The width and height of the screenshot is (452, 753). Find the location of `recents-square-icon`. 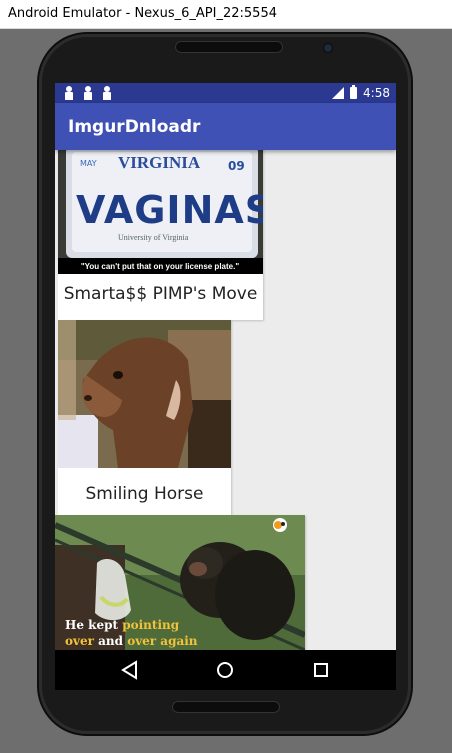

recents-square-icon is located at coordinates (321, 670).